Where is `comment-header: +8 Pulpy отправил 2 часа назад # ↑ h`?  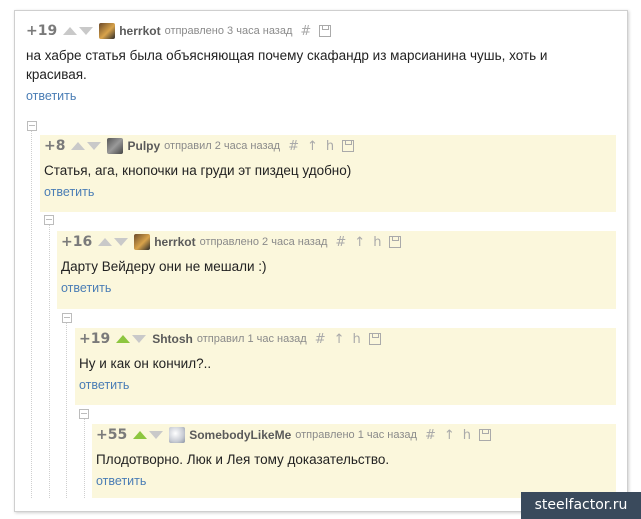
comment-header: +8 Pulpy отправил 2 часа назад # ↑ h is located at coordinates (330, 146).